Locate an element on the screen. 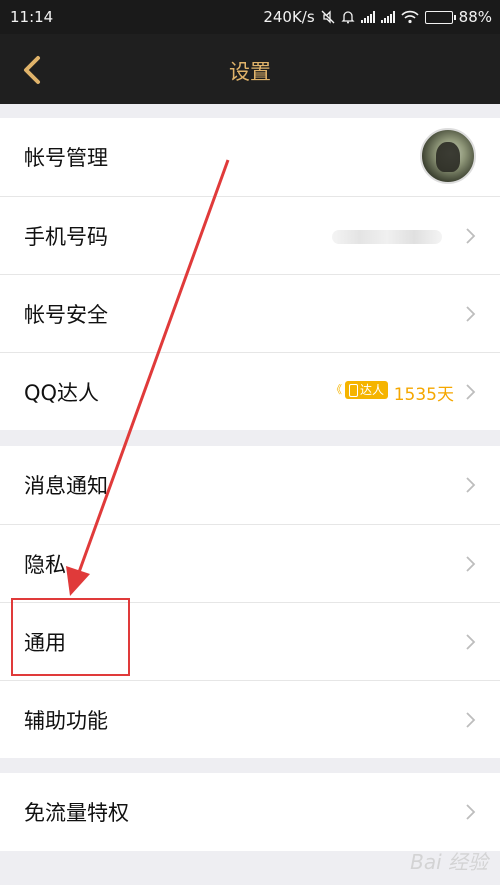  wing-icon: 《 is located at coordinates (336, 389).